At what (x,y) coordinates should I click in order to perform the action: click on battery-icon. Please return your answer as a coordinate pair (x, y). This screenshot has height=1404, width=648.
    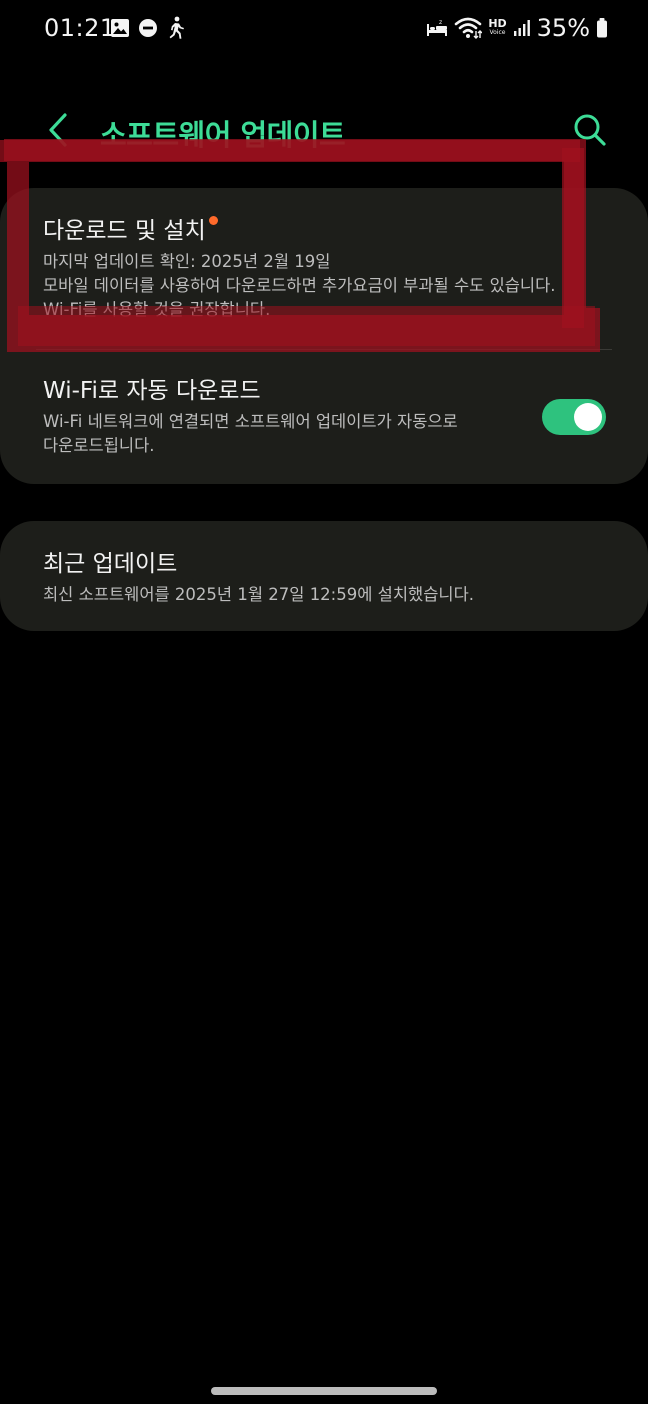
    Looking at the image, I should click on (602, 28).